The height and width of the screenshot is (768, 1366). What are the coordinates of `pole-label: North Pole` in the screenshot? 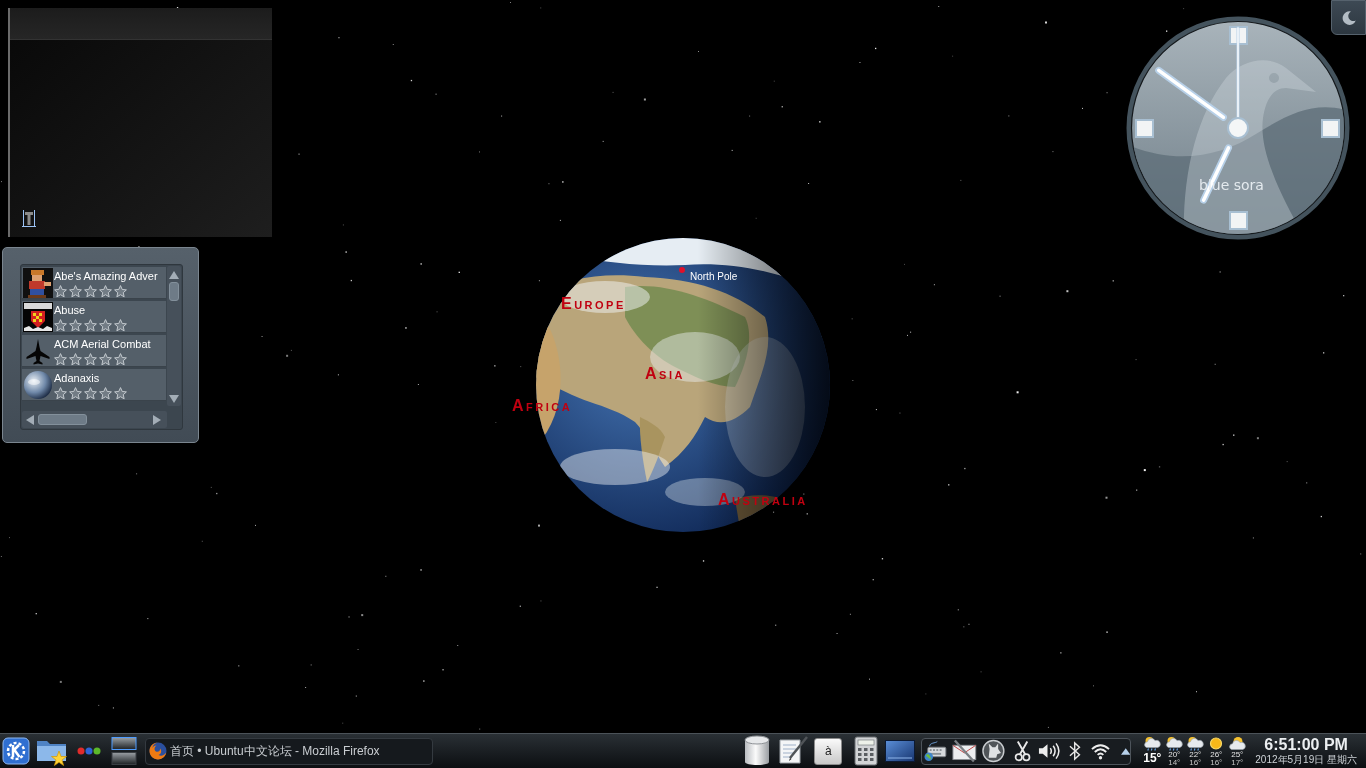 It's located at (714, 276).